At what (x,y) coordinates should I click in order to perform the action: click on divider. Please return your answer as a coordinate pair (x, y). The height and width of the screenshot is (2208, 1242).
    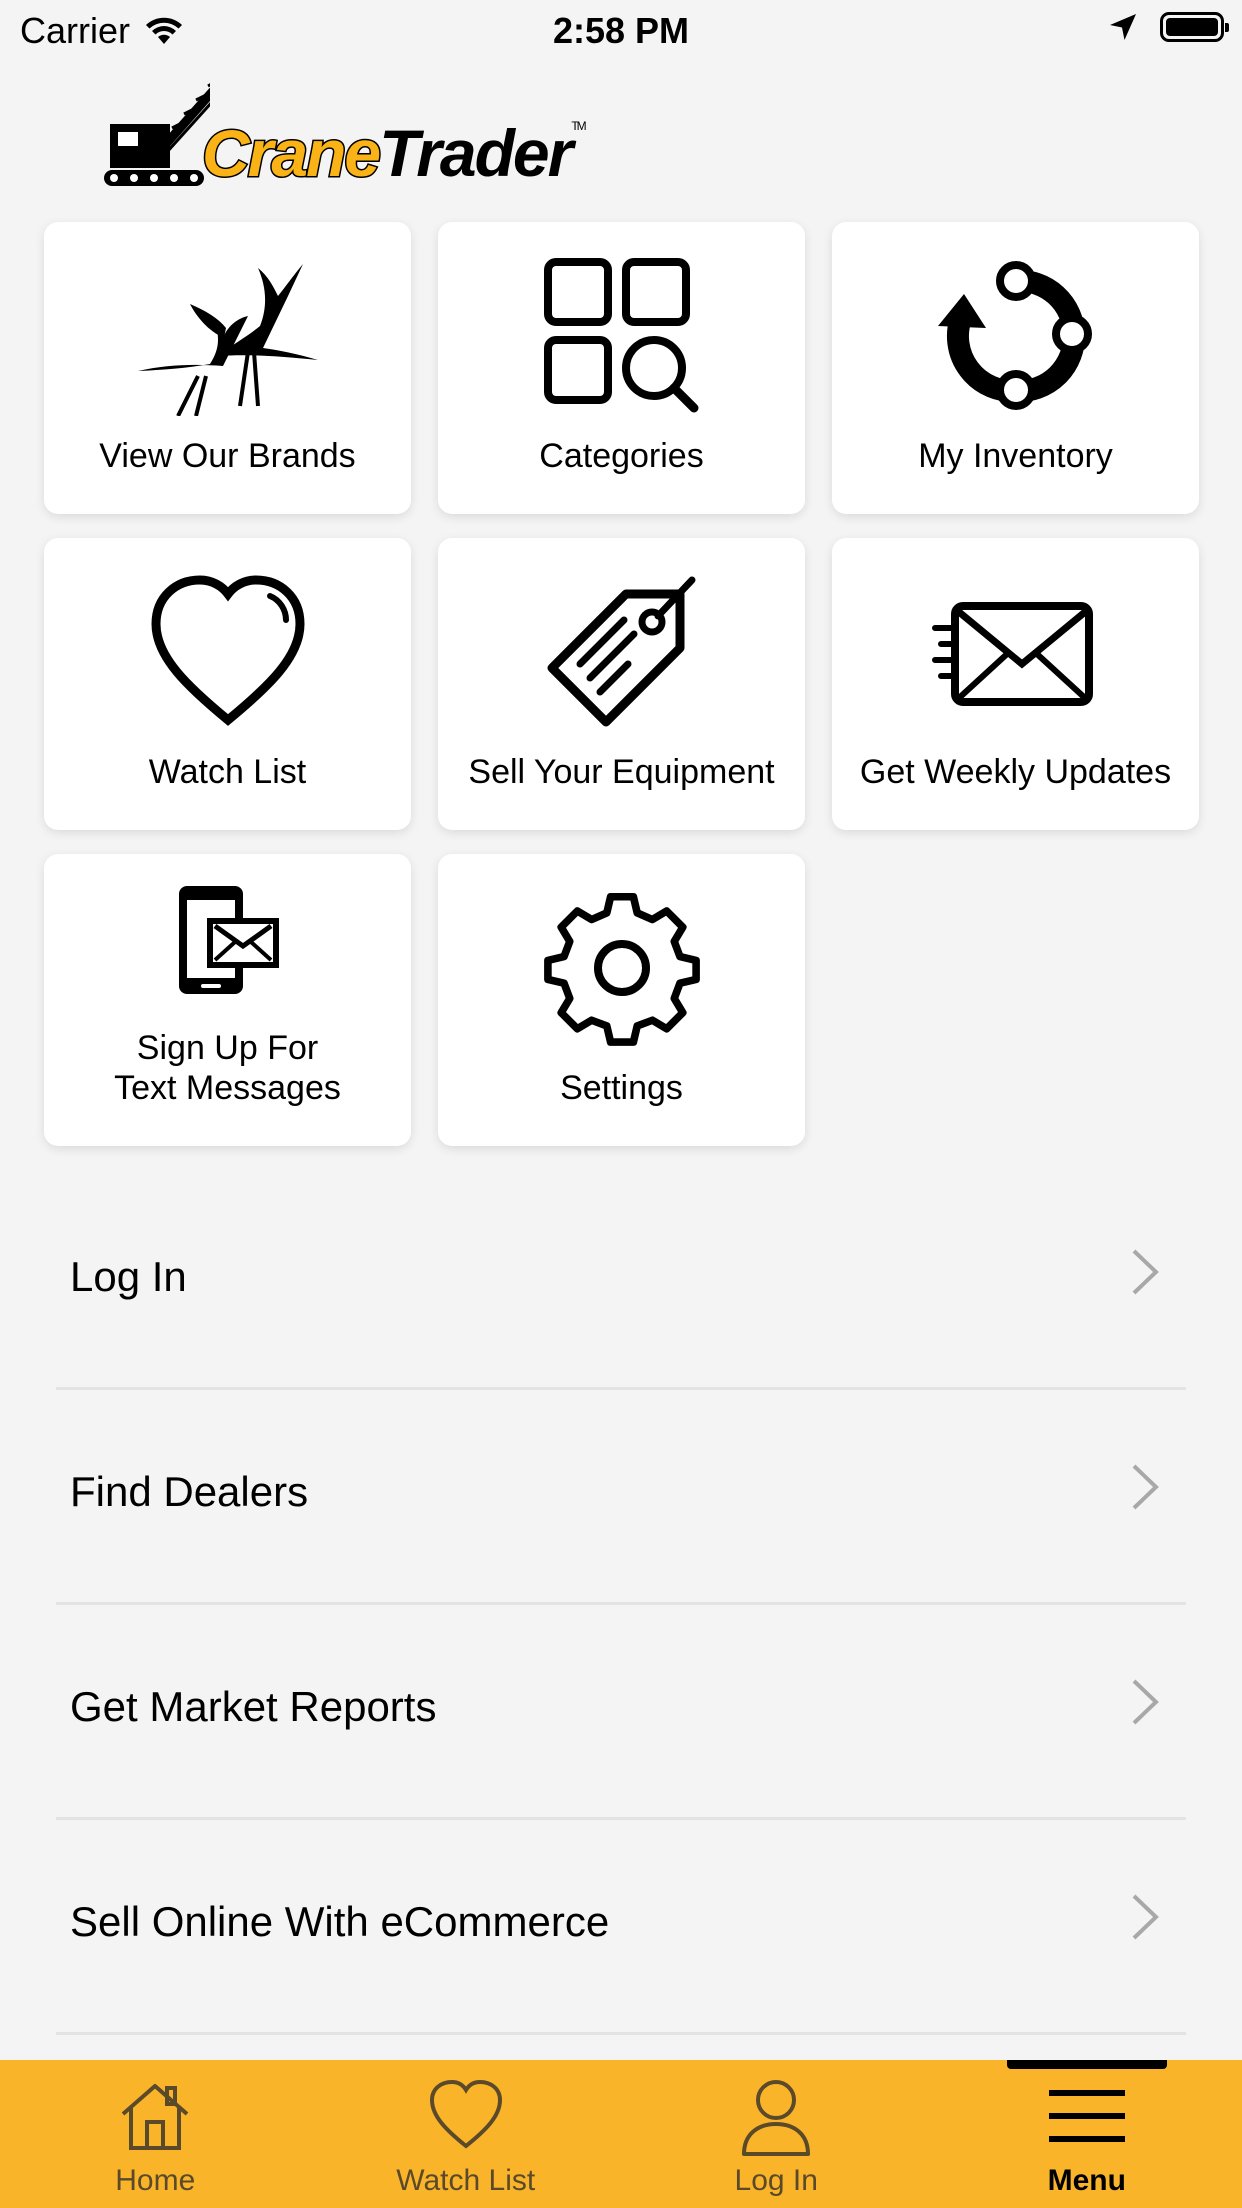
    Looking at the image, I should click on (621, 2033).